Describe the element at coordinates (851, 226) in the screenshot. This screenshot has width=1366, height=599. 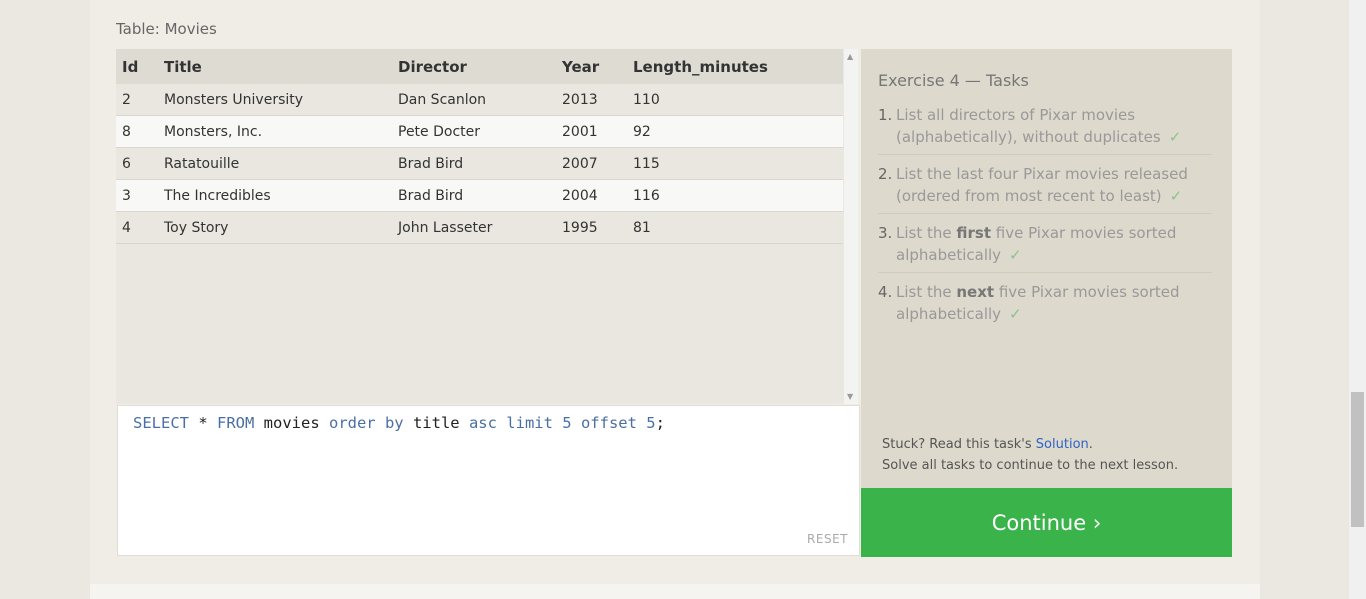
I see `results-scrollbar: ▲ ▼` at that location.